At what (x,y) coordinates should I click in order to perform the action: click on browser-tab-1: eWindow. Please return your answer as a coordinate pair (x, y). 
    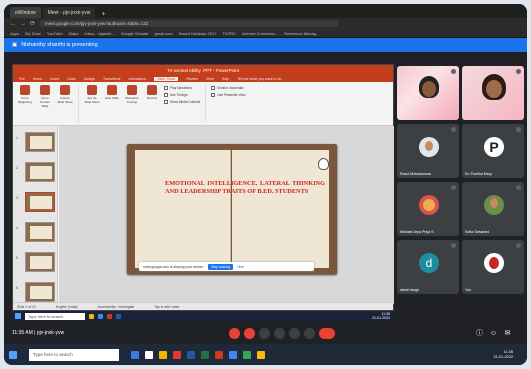
    Looking at the image, I should click on (25, 12).